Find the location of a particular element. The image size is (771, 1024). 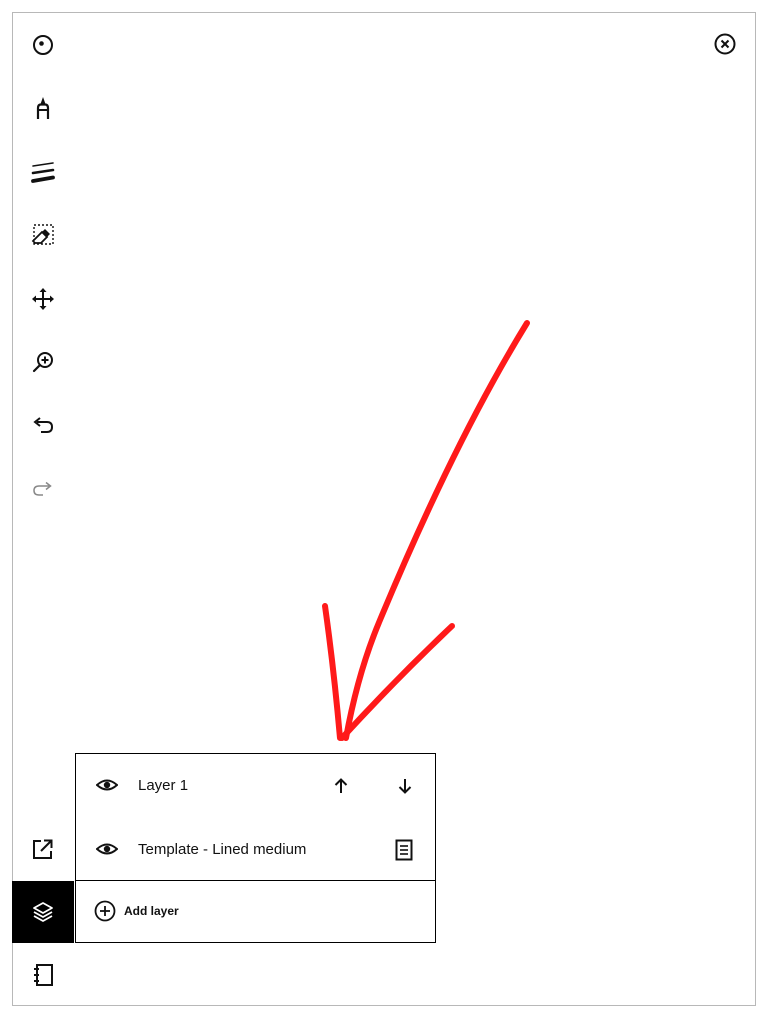

tool-notebook is located at coordinates (43, 975).